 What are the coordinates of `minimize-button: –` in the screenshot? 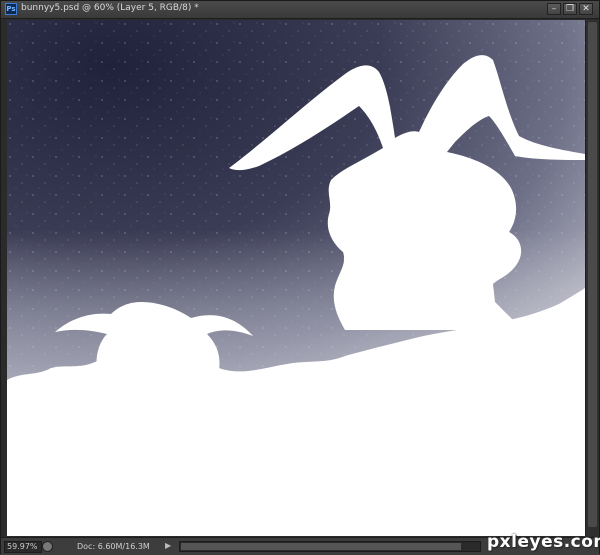 It's located at (554, 9).